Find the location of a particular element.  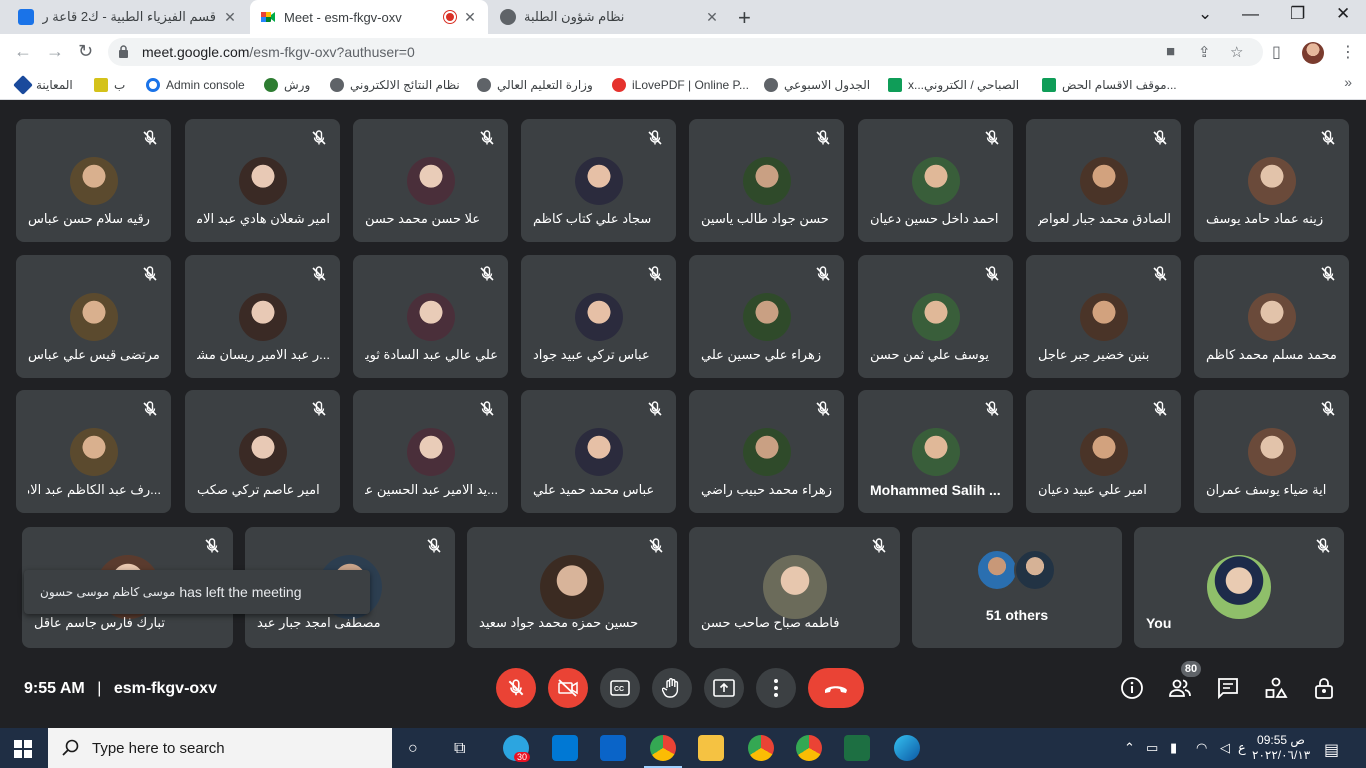

participant-tile: رقيه سلام حسن عباس is located at coordinates (93, 180).